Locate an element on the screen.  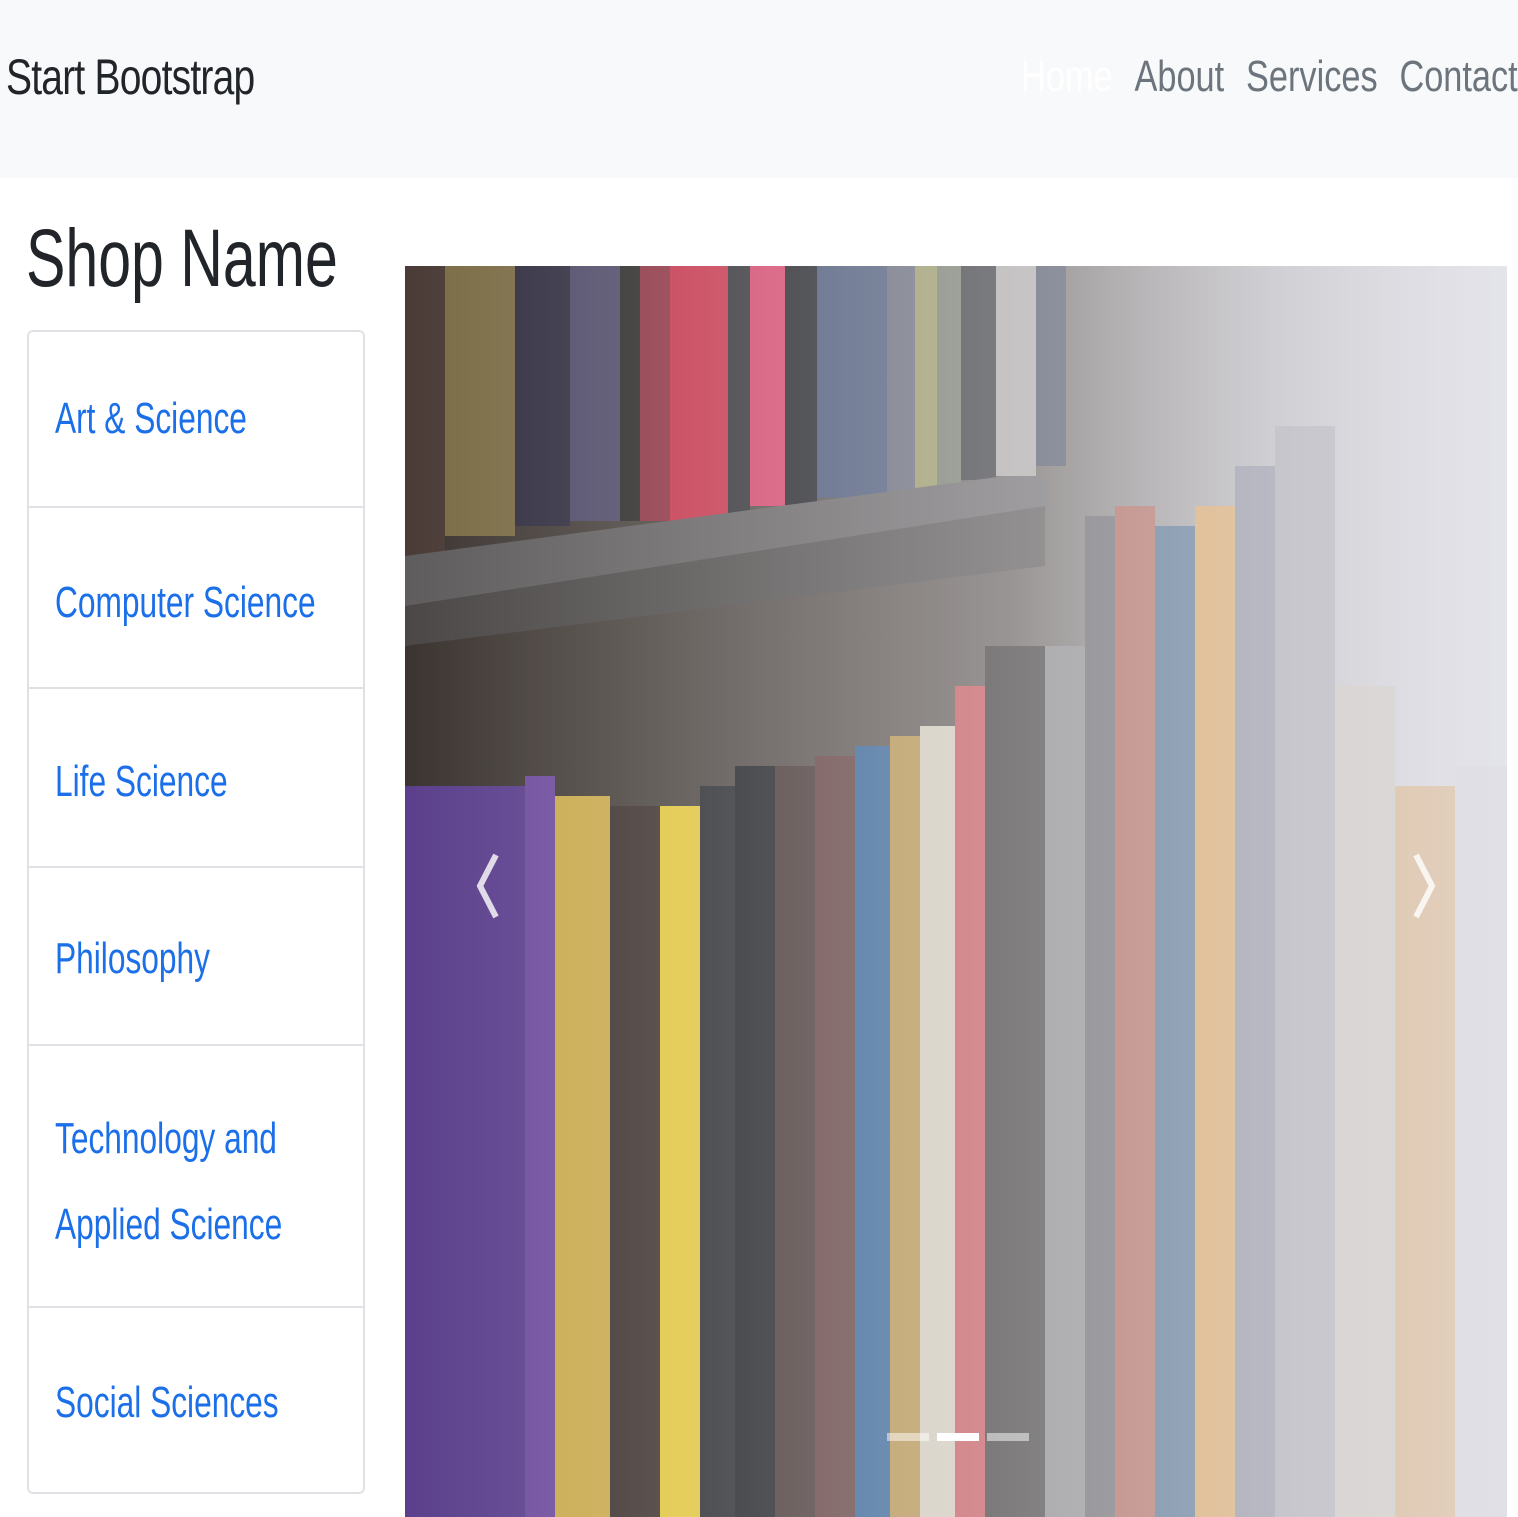
category-label: Technology and Applied Science is located at coordinates (169, 1181).